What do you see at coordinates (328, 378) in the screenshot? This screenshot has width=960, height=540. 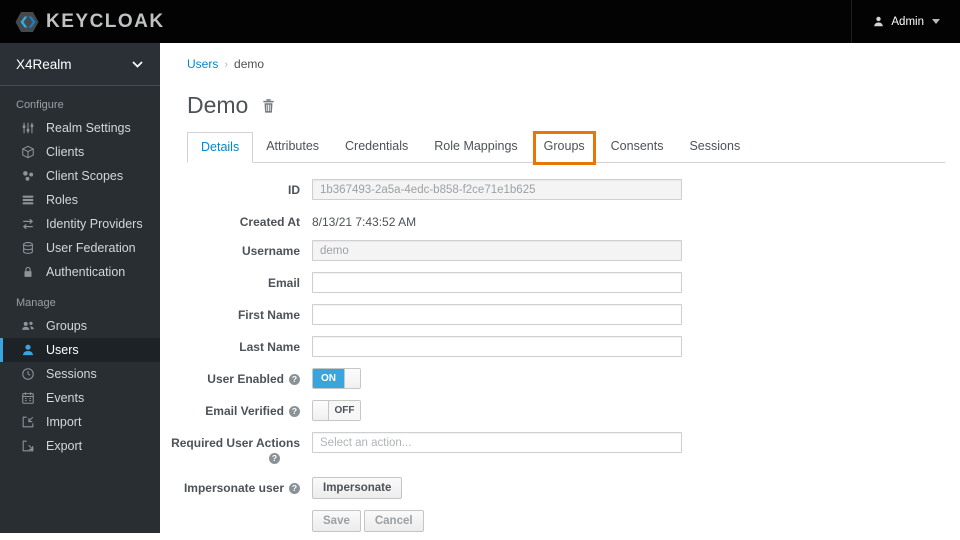 I see `toggle-on-label: ON` at bounding box center [328, 378].